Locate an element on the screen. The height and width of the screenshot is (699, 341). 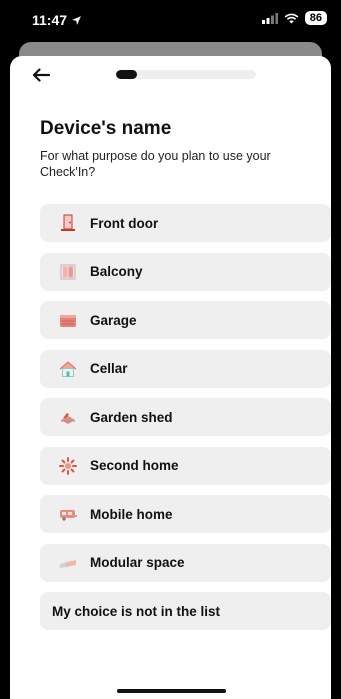
option-garden-shed: Garden shed is located at coordinates (185, 417).